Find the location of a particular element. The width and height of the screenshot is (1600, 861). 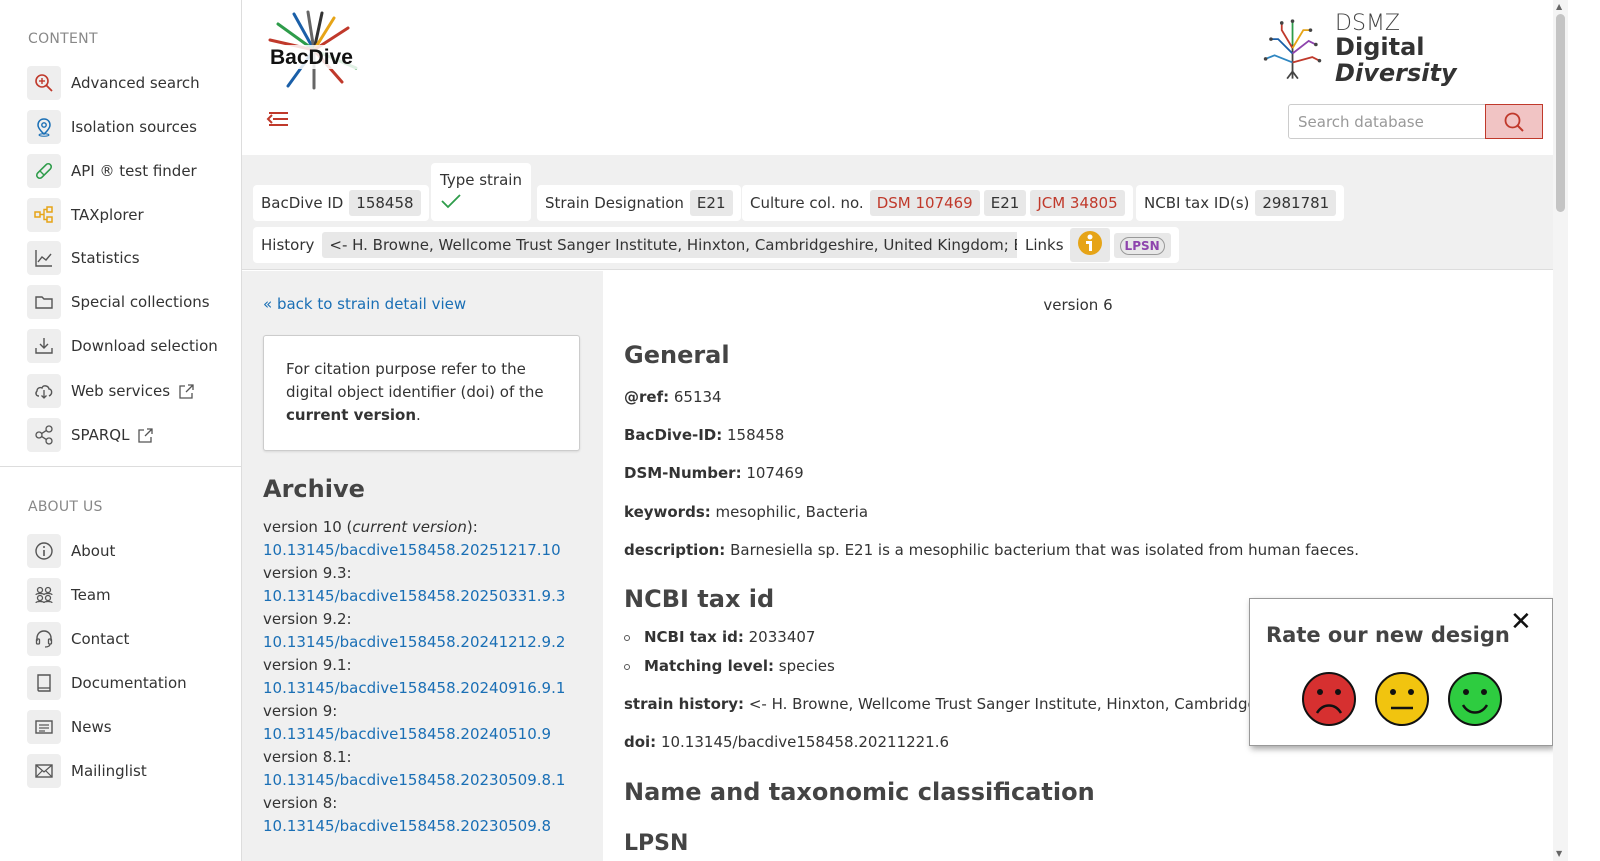

ncbi-taxid-item: NCBI tax id: 2033407 is located at coordinates (719, 637).